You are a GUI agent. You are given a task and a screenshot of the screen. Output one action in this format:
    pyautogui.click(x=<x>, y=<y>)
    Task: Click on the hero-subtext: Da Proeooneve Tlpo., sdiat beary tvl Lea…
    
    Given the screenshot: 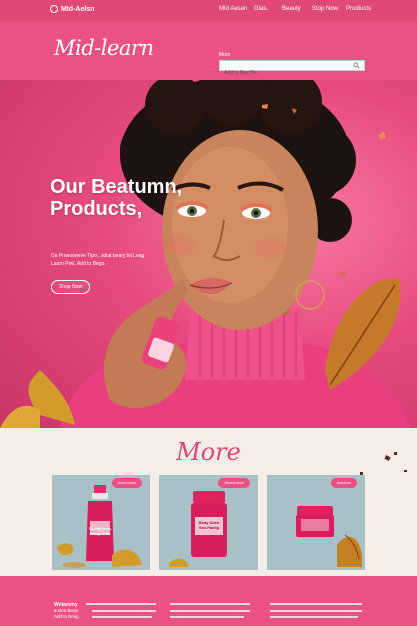 What is the action you would take?
    pyautogui.click(x=98, y=260)
    